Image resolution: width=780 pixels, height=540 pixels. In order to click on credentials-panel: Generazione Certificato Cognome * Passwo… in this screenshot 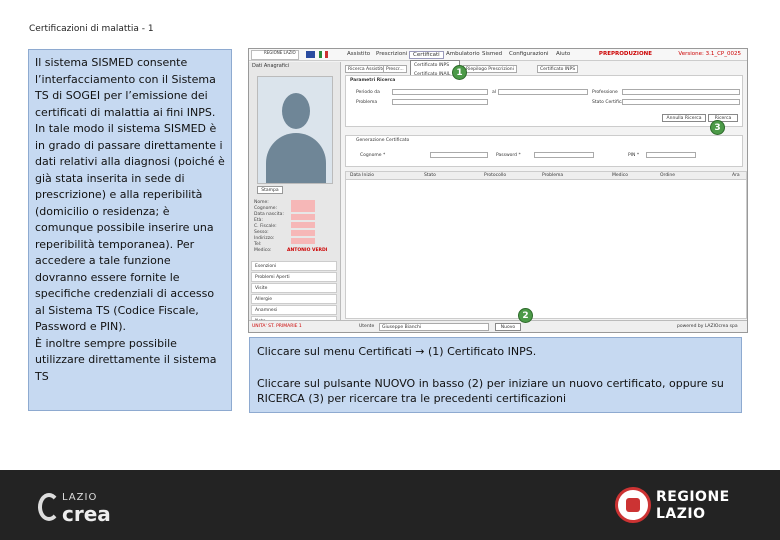, I will do `click(544, 151)`.